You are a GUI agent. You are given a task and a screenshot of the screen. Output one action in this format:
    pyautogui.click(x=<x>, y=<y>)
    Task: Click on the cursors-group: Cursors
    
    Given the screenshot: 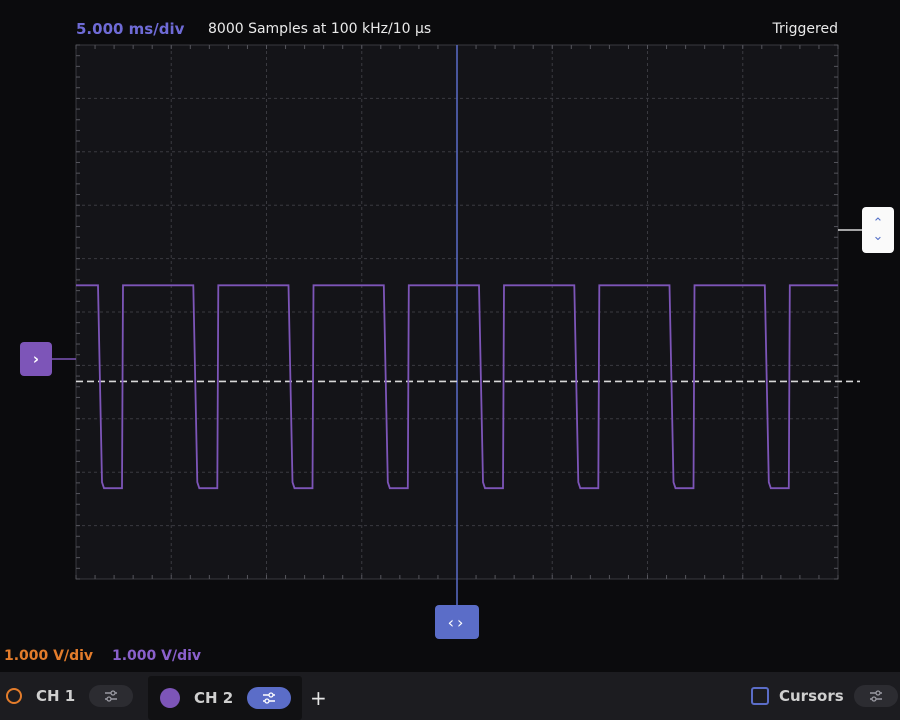 What is the action you would take?
    pyautogui.click(x=824, y=696)
    